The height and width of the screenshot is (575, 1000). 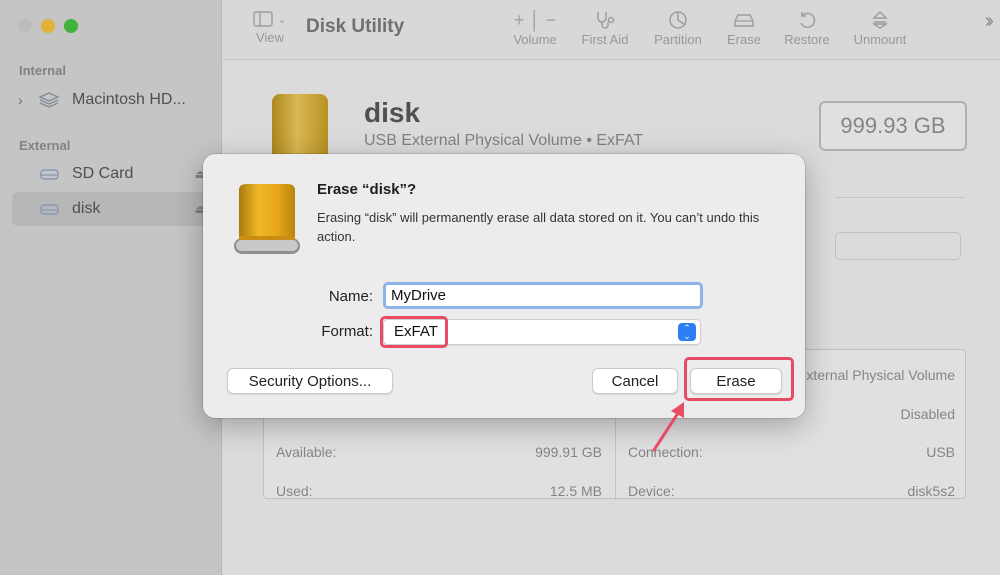 I want to click on format-highlight, so click(x=414, y=332).